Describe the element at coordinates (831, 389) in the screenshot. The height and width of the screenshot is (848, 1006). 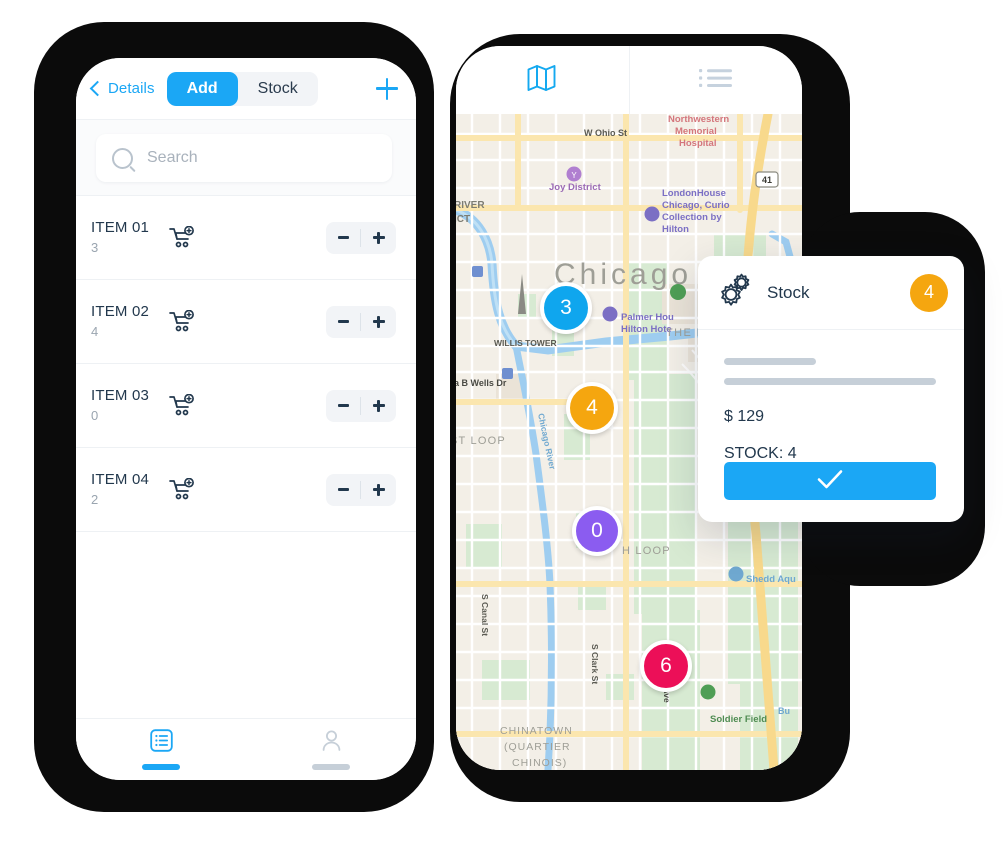
I see `stock-popup: Stock 4 $ 129 STOCK: 4` at that location.